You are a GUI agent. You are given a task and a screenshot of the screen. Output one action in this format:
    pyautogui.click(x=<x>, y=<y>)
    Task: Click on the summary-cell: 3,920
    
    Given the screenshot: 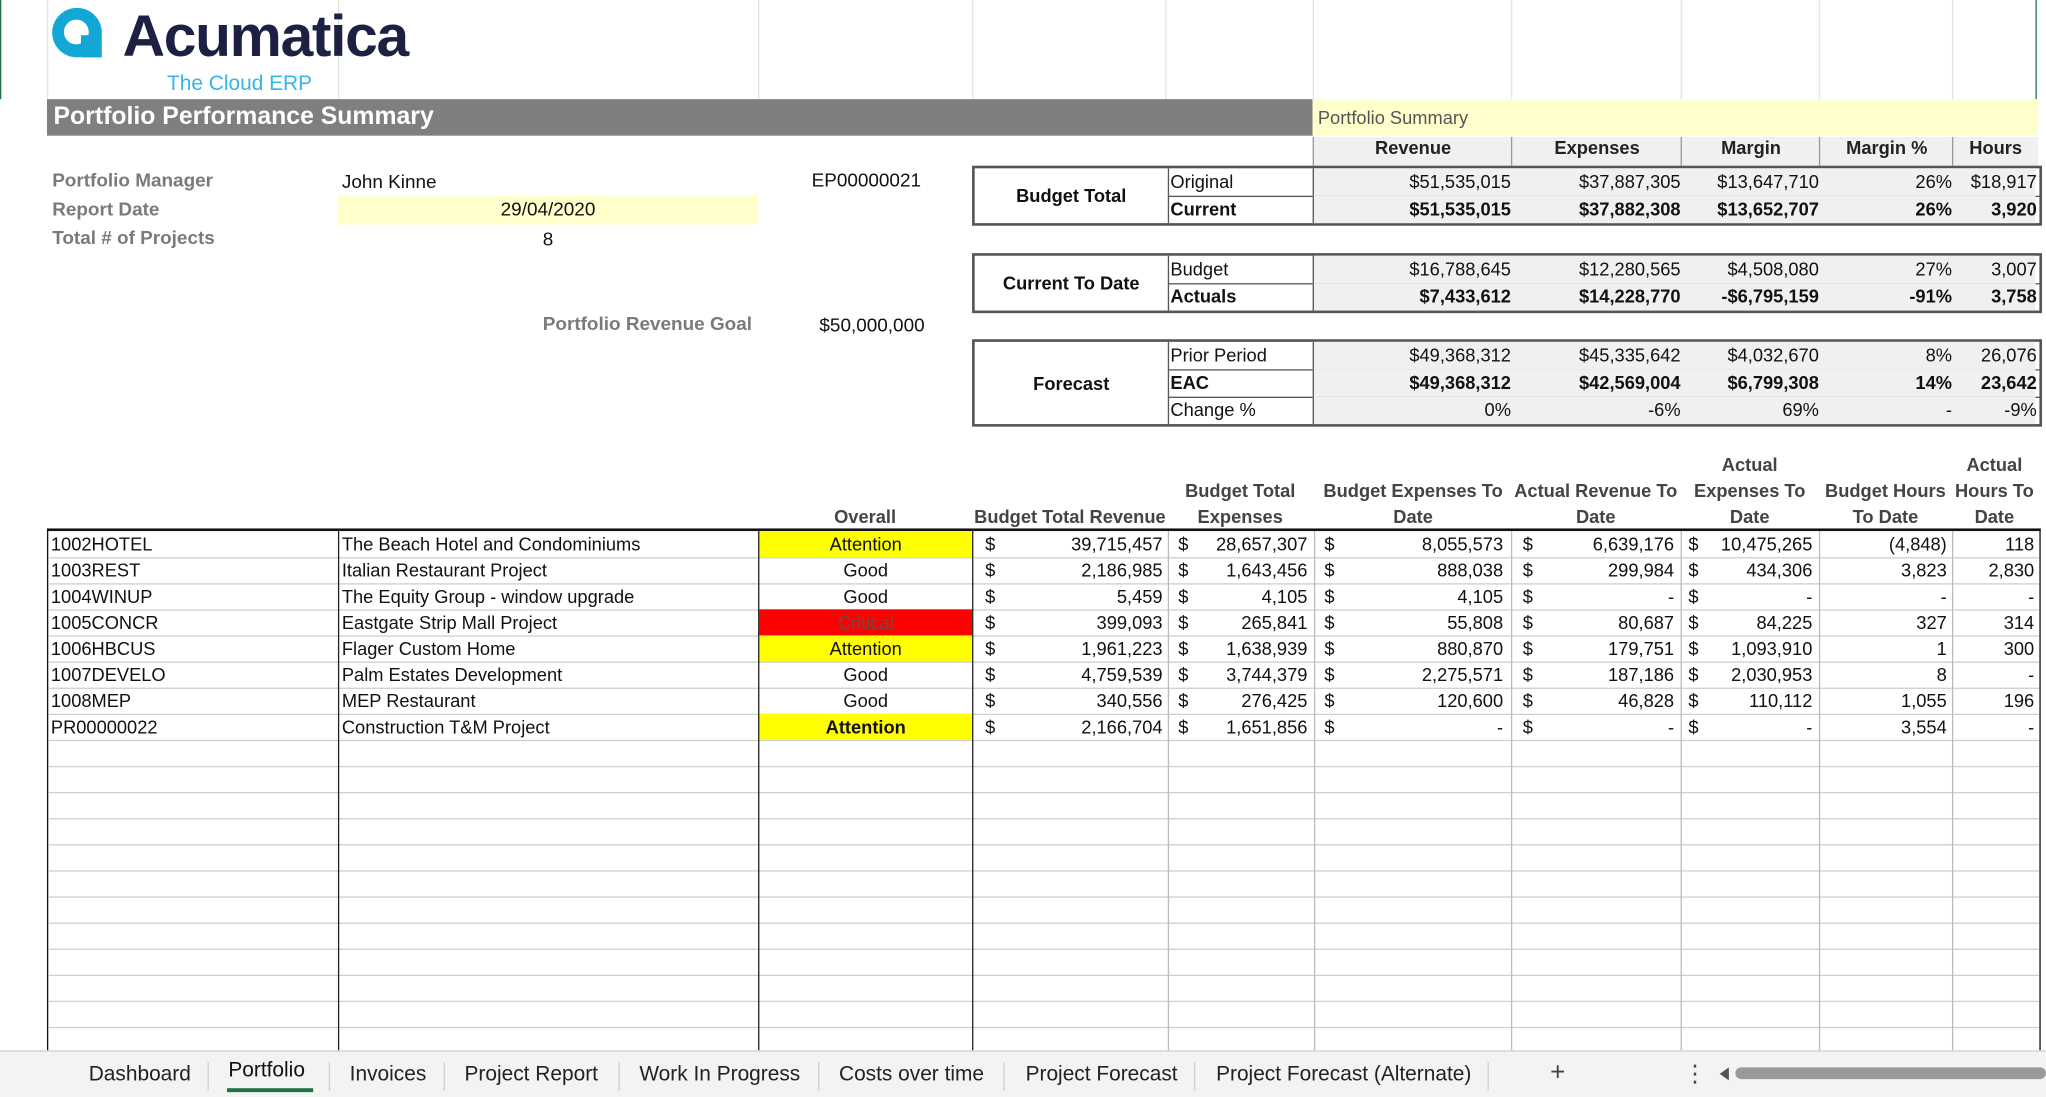 What is the action you would take?
    pyautogui.click(x=2014, y=208)
    